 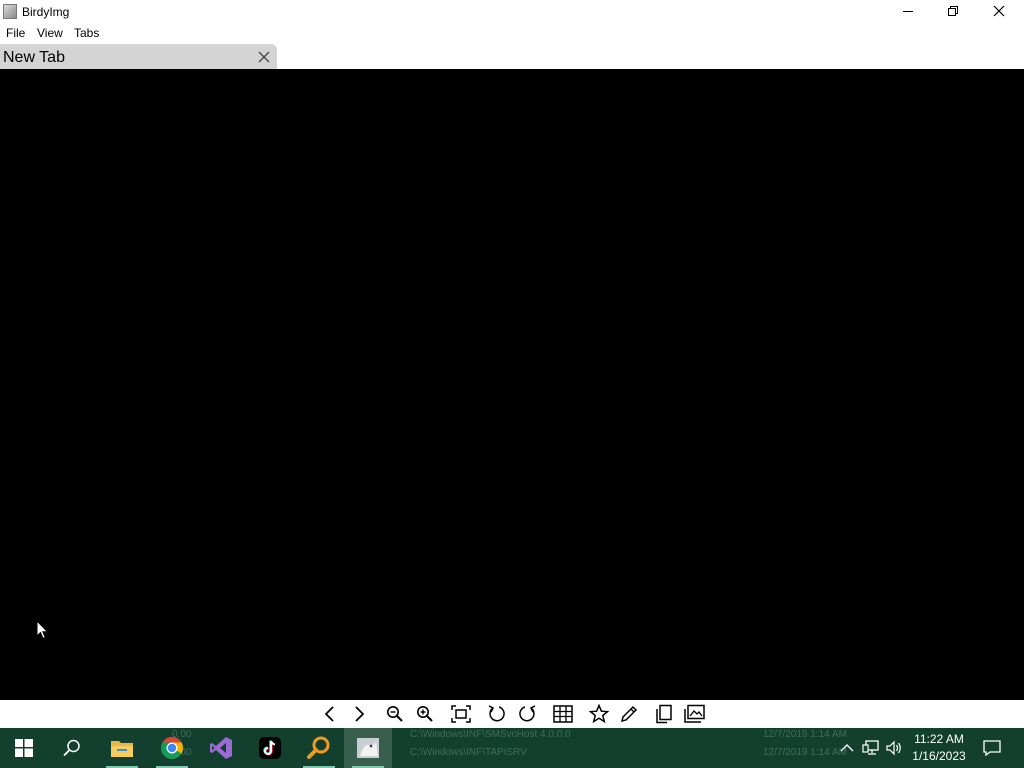 I want to click on zoom-in-button, so click(x=425, y=714).